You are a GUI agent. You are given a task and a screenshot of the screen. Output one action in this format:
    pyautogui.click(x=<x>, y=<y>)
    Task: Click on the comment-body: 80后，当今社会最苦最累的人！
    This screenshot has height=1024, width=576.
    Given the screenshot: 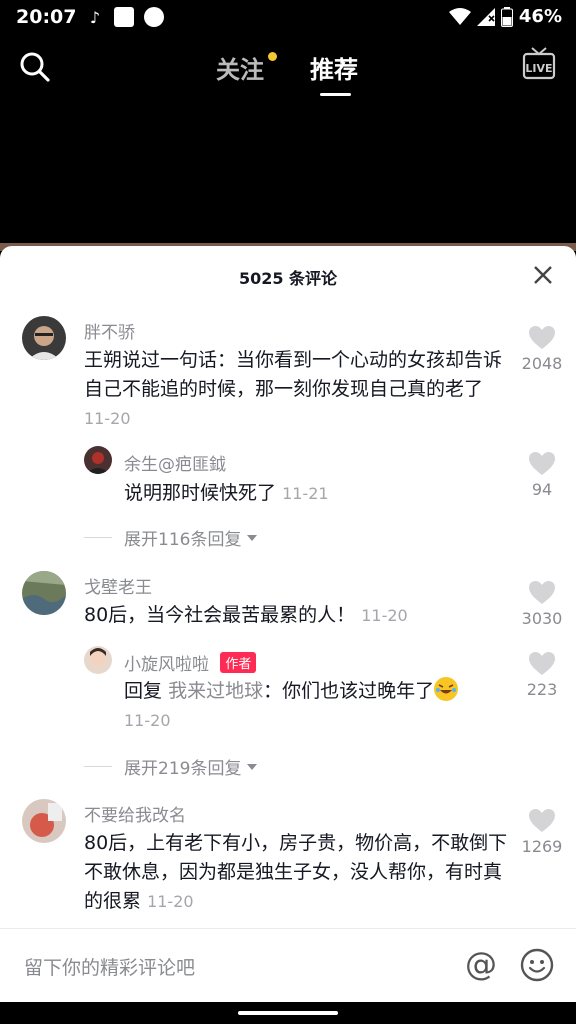 What is the action you would take?
    pyautogui.click(x=220, y=615)
    